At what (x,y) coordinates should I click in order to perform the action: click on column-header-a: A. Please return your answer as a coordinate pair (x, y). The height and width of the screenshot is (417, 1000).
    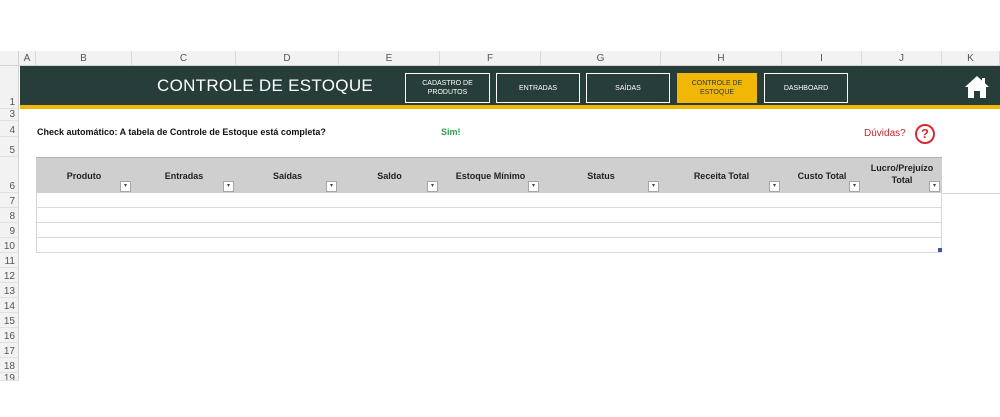
    Looking at the image, I should click on (27, 58).